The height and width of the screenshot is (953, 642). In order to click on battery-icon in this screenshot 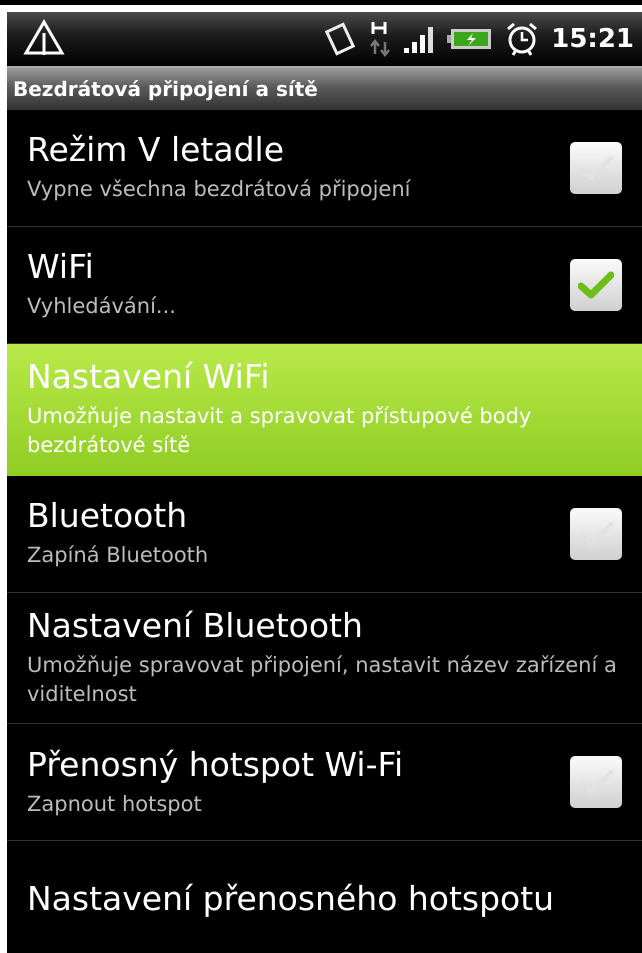, I will do `click(470, 39)`.